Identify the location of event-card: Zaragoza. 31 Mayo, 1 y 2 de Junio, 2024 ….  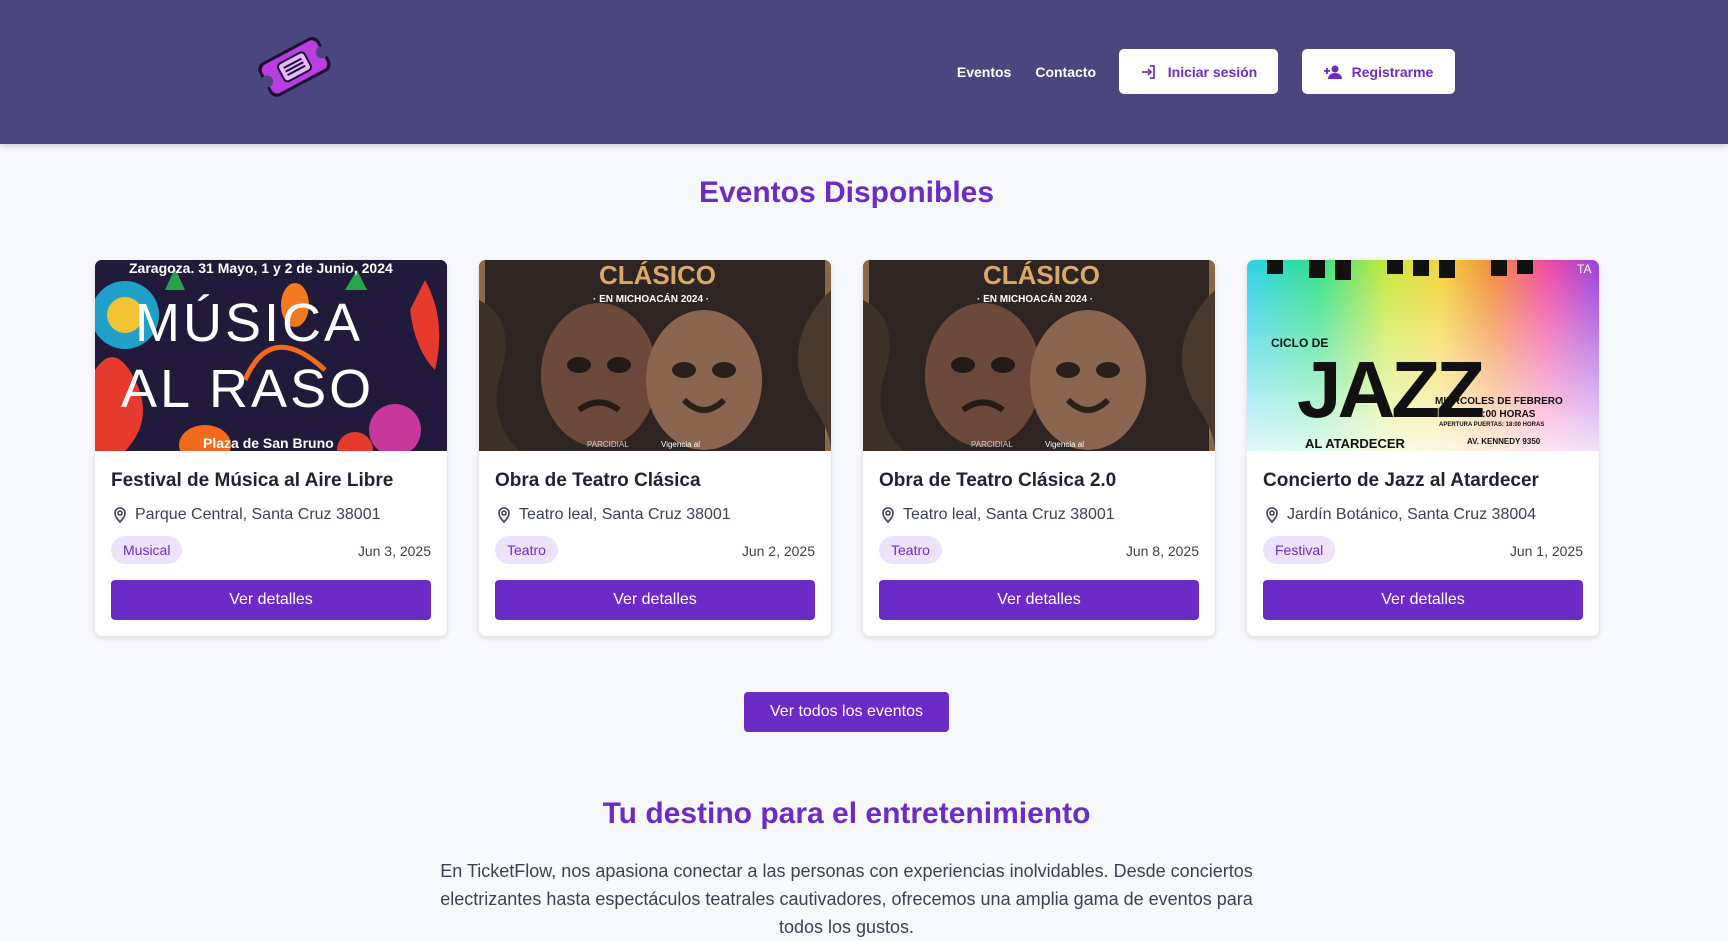
(271, 448).